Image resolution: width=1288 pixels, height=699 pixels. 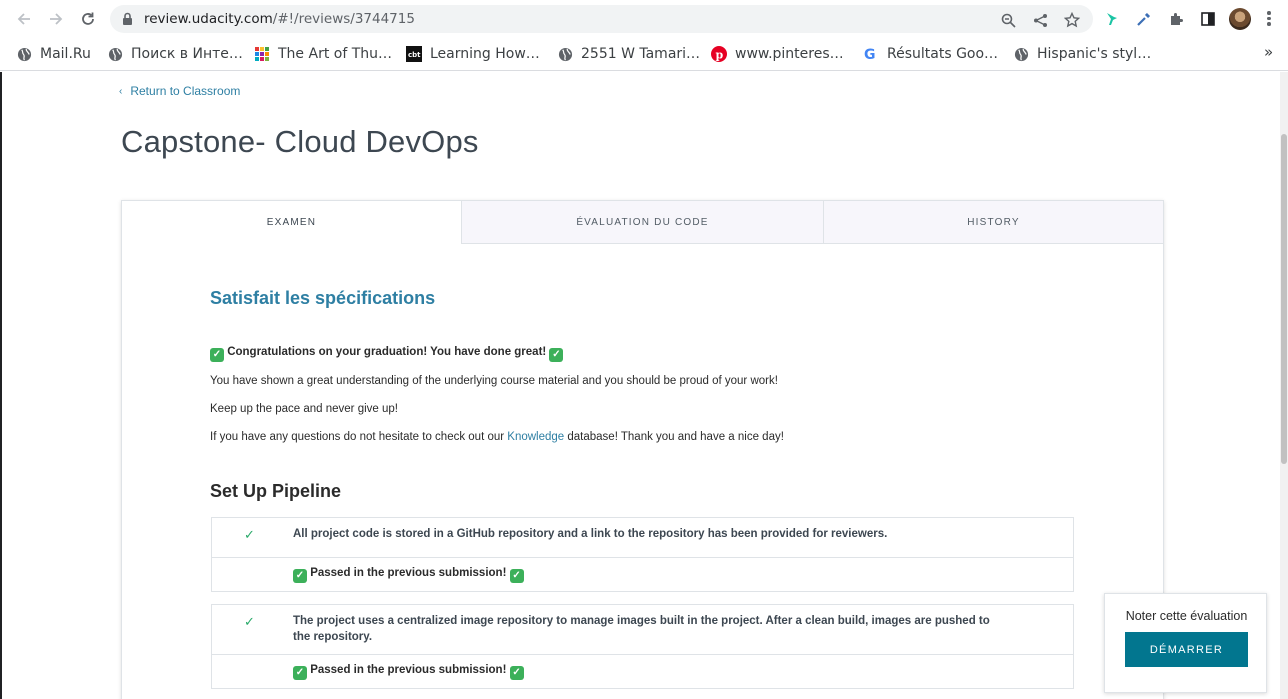 What do you see at coordinates (1072, 20) in the screenshot?
I see `star-icon` at bounding box center [1072, 20].